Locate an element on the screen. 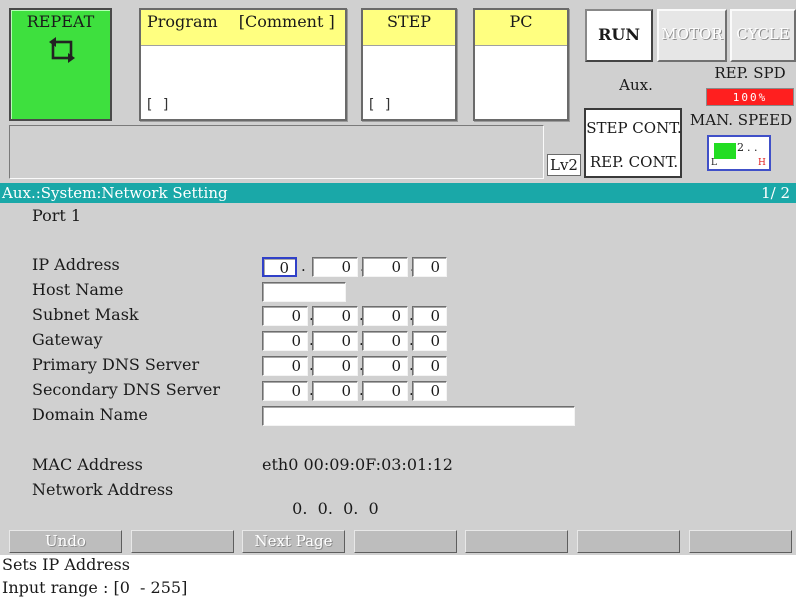 This screenshot has height=601, width=796. page-indicator: 1/ 2 is located at coordinates (775, 193).